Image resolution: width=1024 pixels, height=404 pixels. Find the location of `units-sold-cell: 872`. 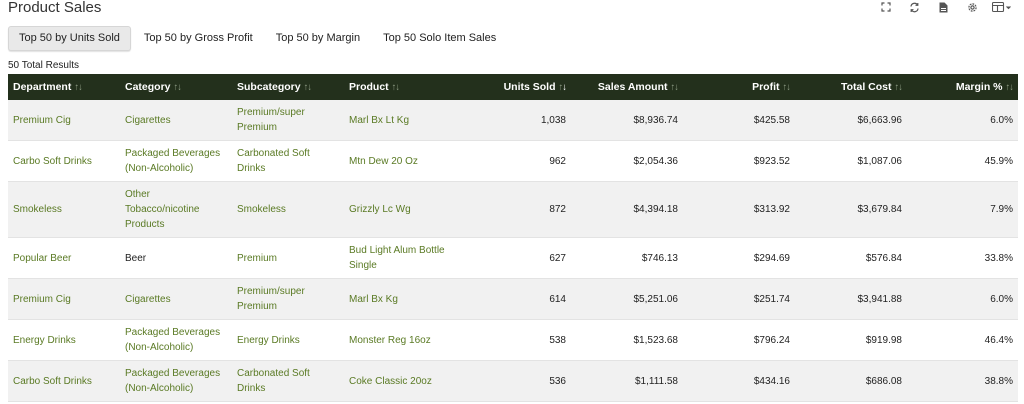

units-sold-cell: 872 is located at coordinates (514, 209).